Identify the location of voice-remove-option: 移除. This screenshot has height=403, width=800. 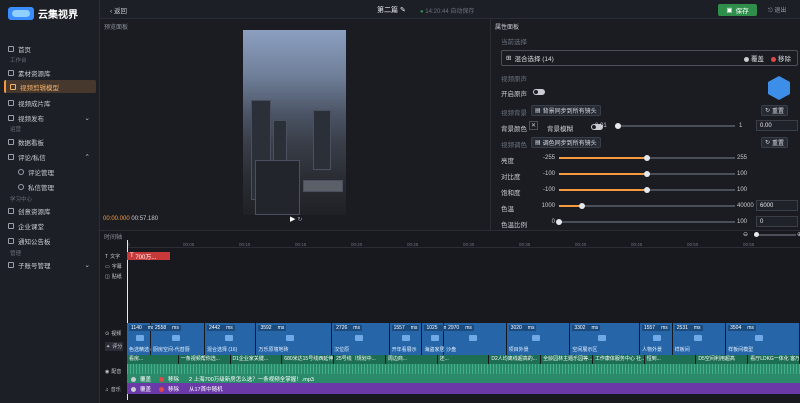
(169, 379).